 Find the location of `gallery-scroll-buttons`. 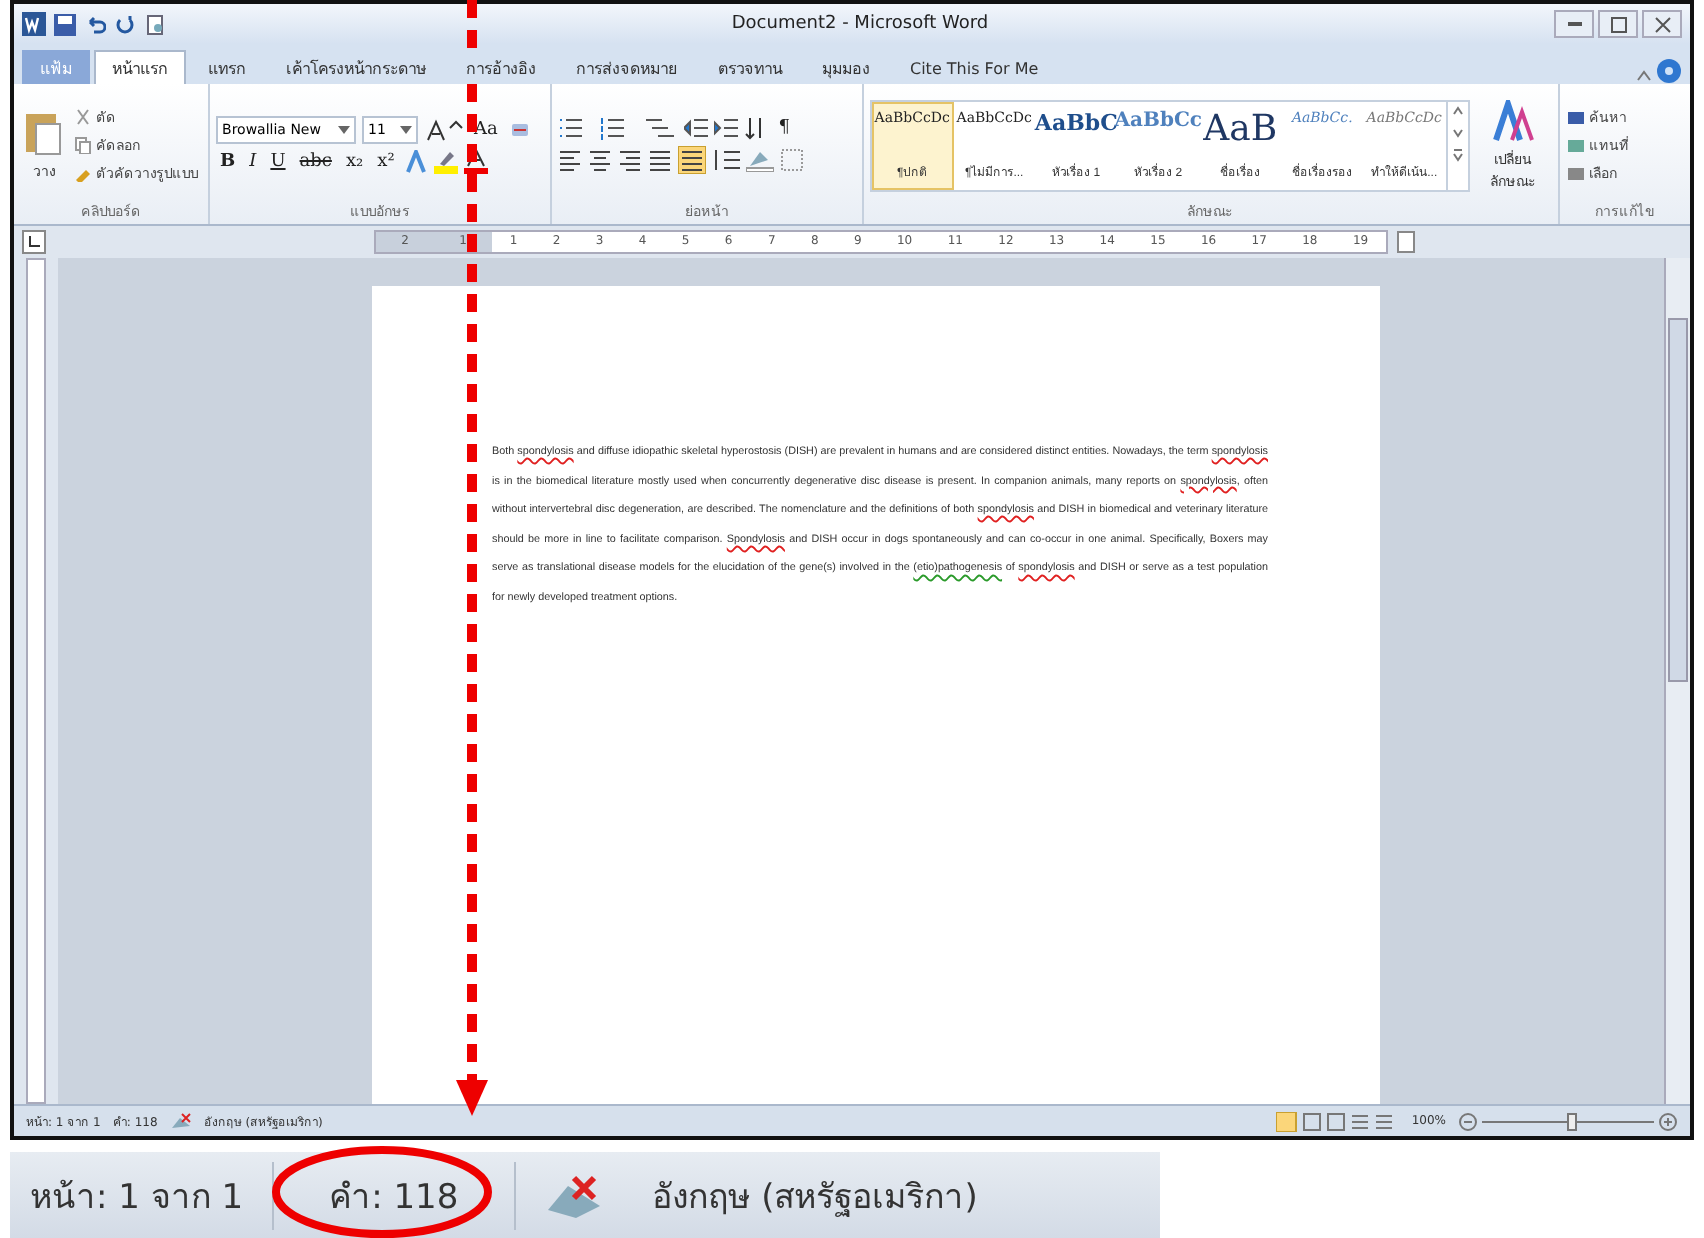

gallery-scroll-buttons is located at coordinates (1456, 145).